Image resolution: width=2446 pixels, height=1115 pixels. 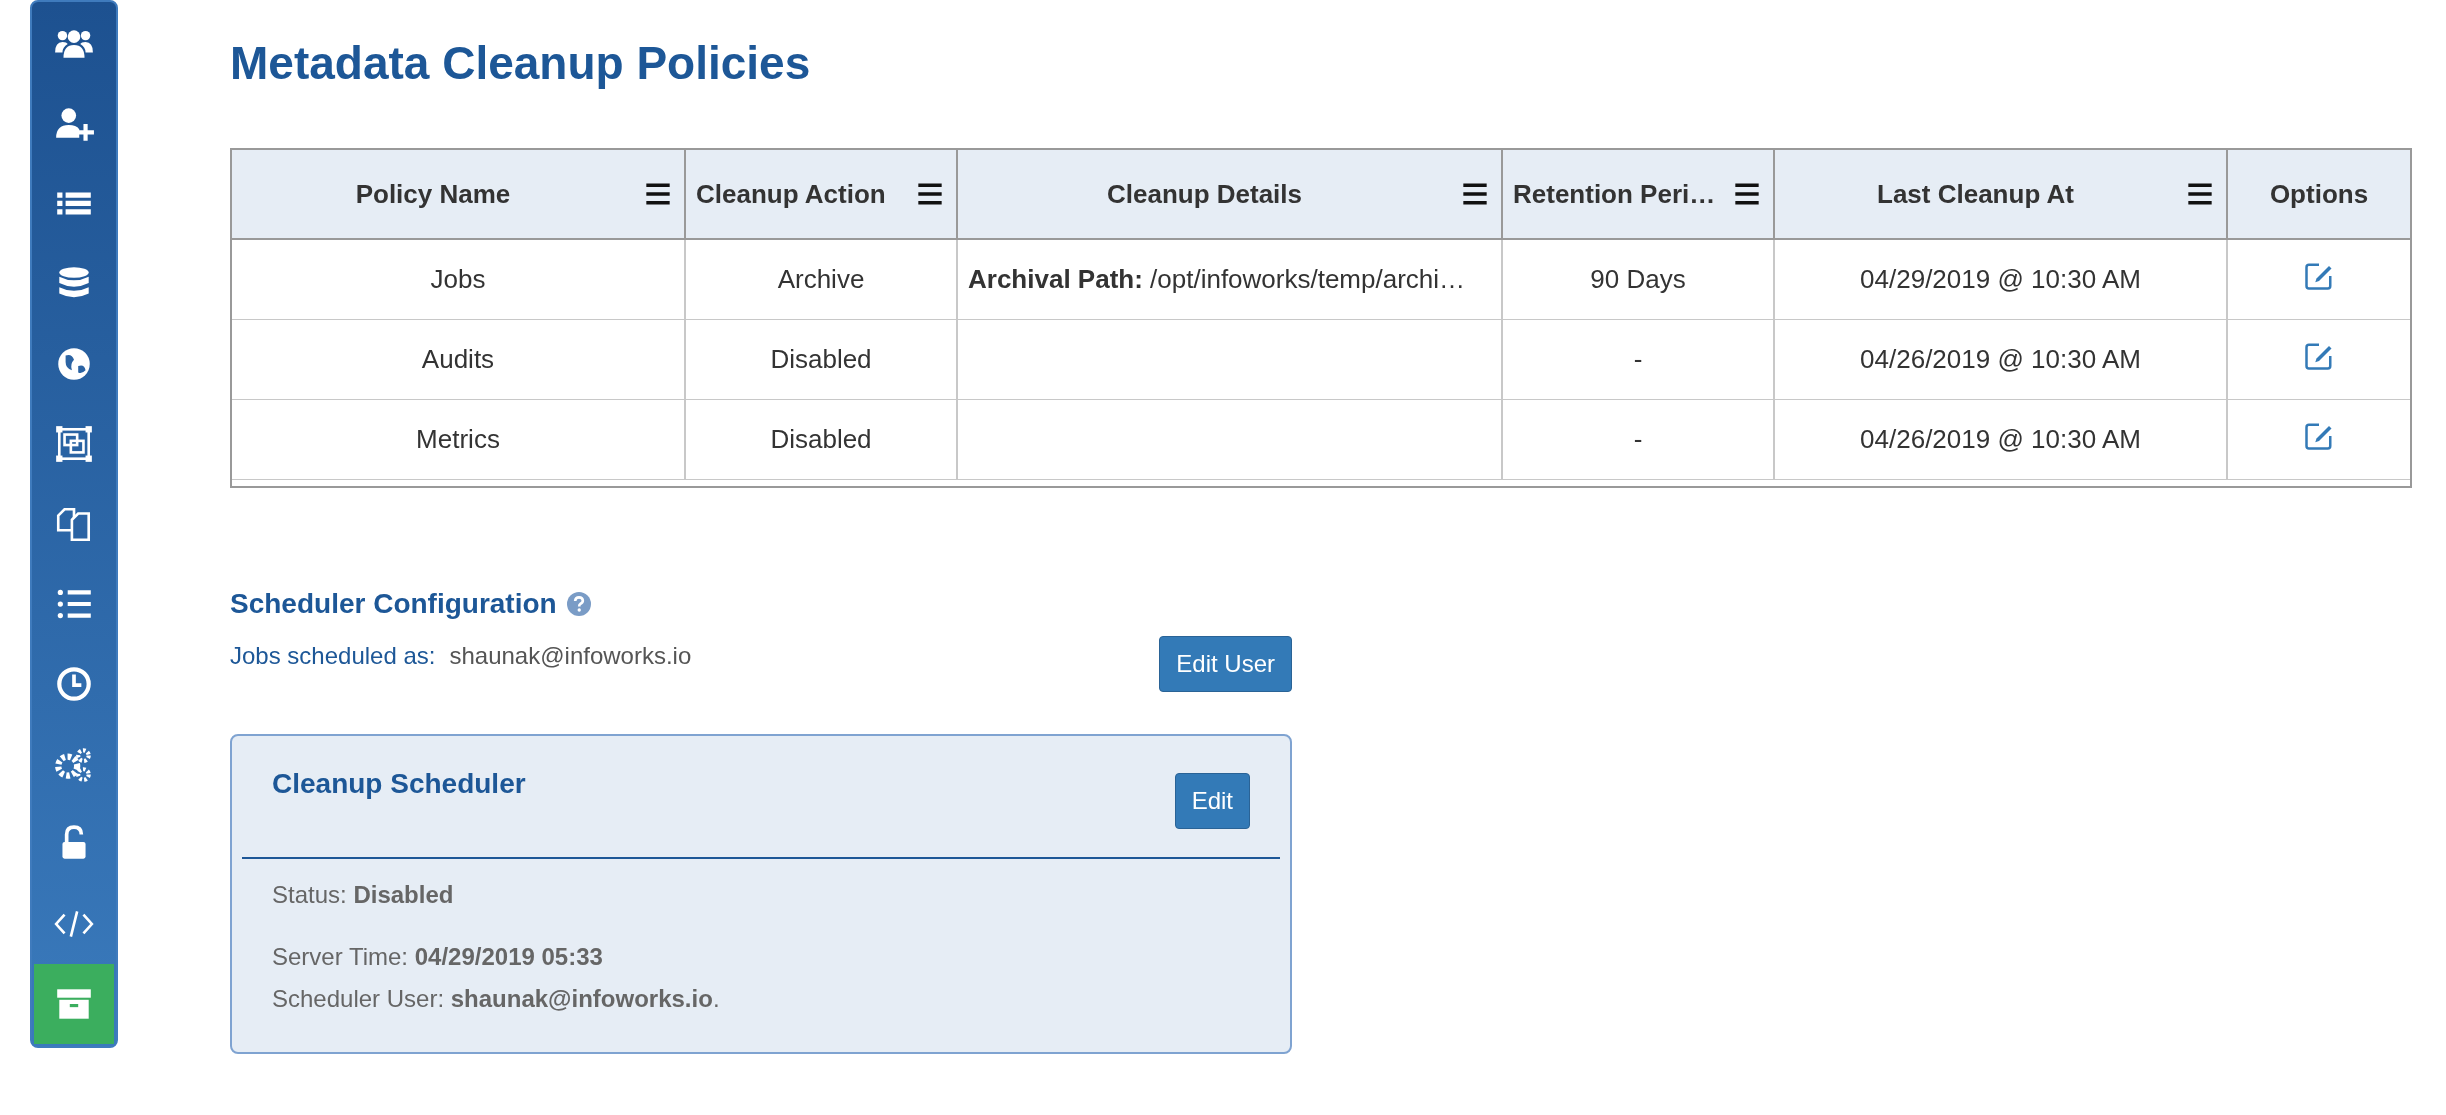 I want to click on object-group-icon, so click(x=74, y=444).